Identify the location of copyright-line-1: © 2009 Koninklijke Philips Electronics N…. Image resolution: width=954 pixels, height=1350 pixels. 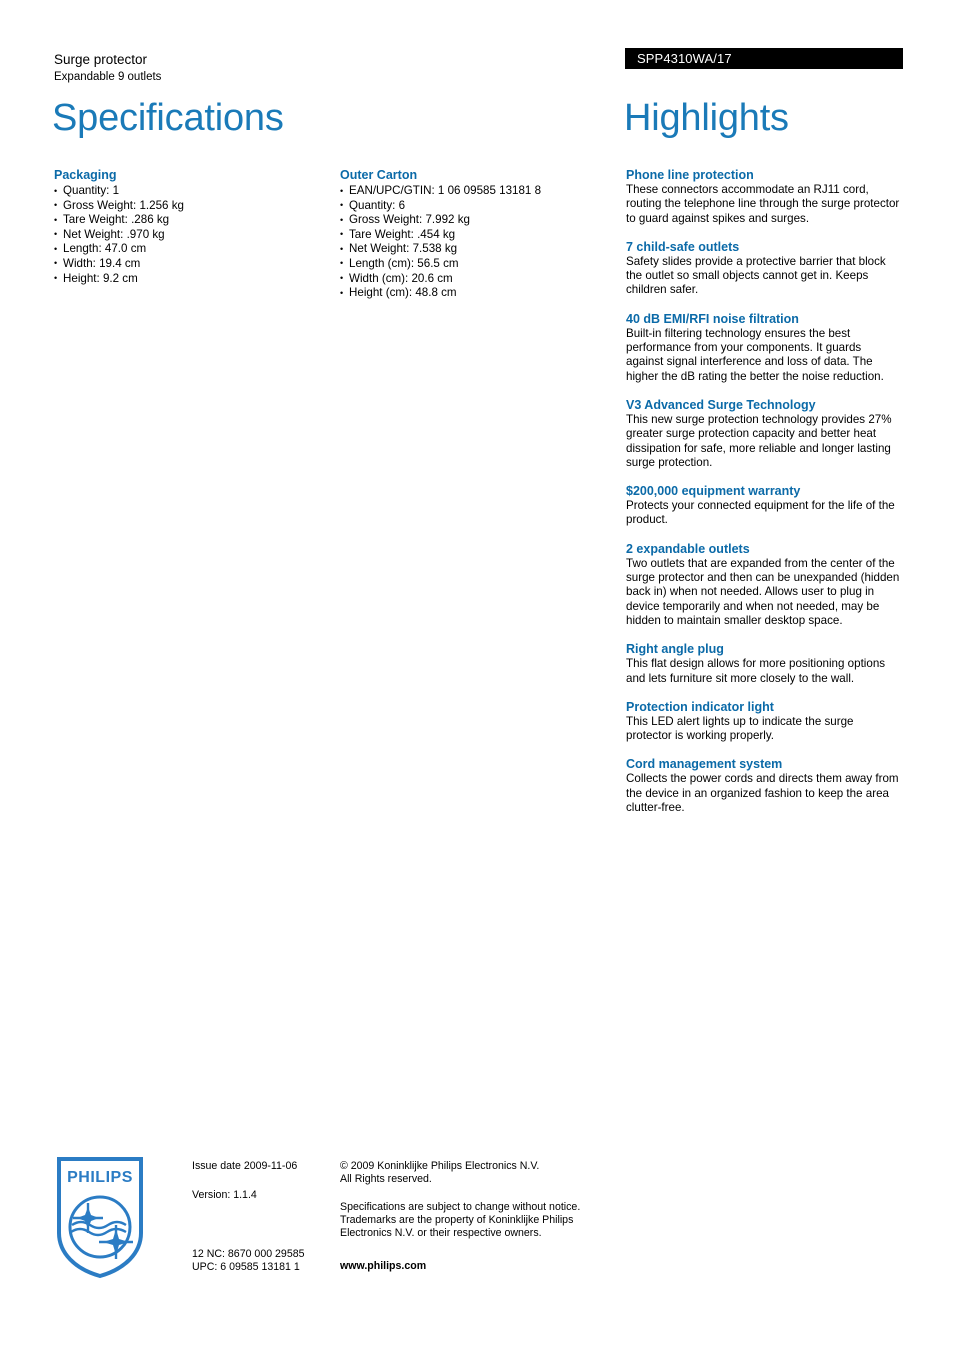
(440, 1166).